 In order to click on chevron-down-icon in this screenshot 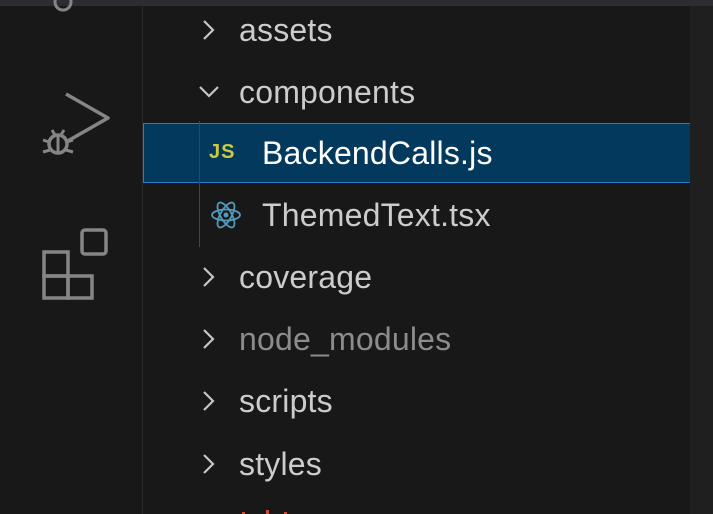, I will do `click(208, 92)`.